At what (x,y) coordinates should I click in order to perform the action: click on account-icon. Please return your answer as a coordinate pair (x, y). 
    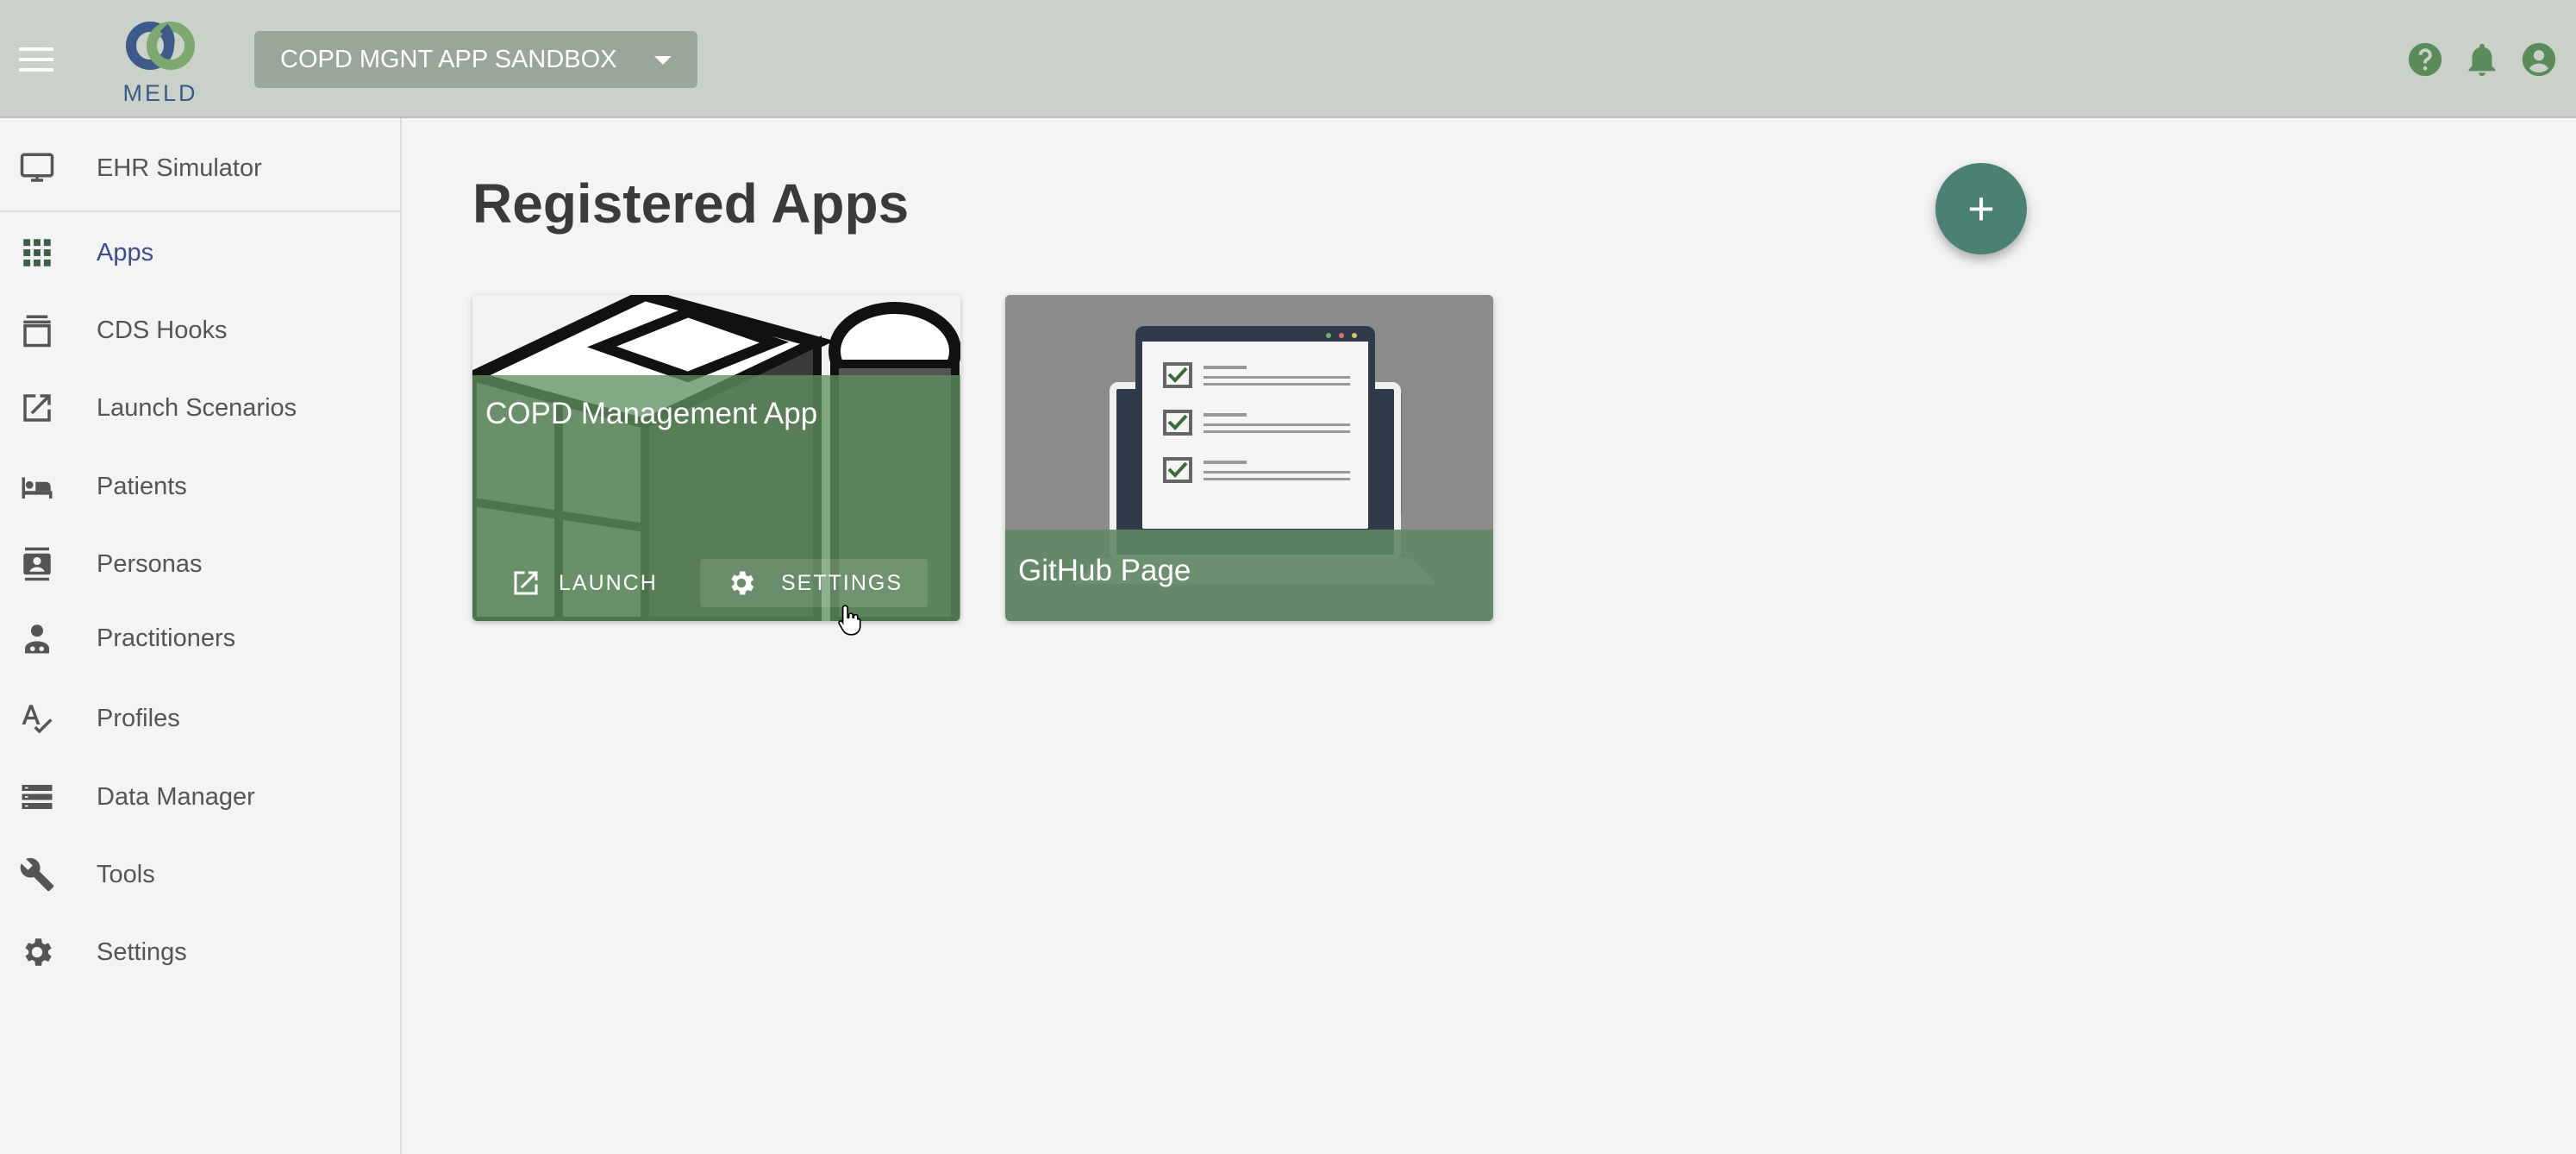
    Looking at the image, I should click on (2539, 59).